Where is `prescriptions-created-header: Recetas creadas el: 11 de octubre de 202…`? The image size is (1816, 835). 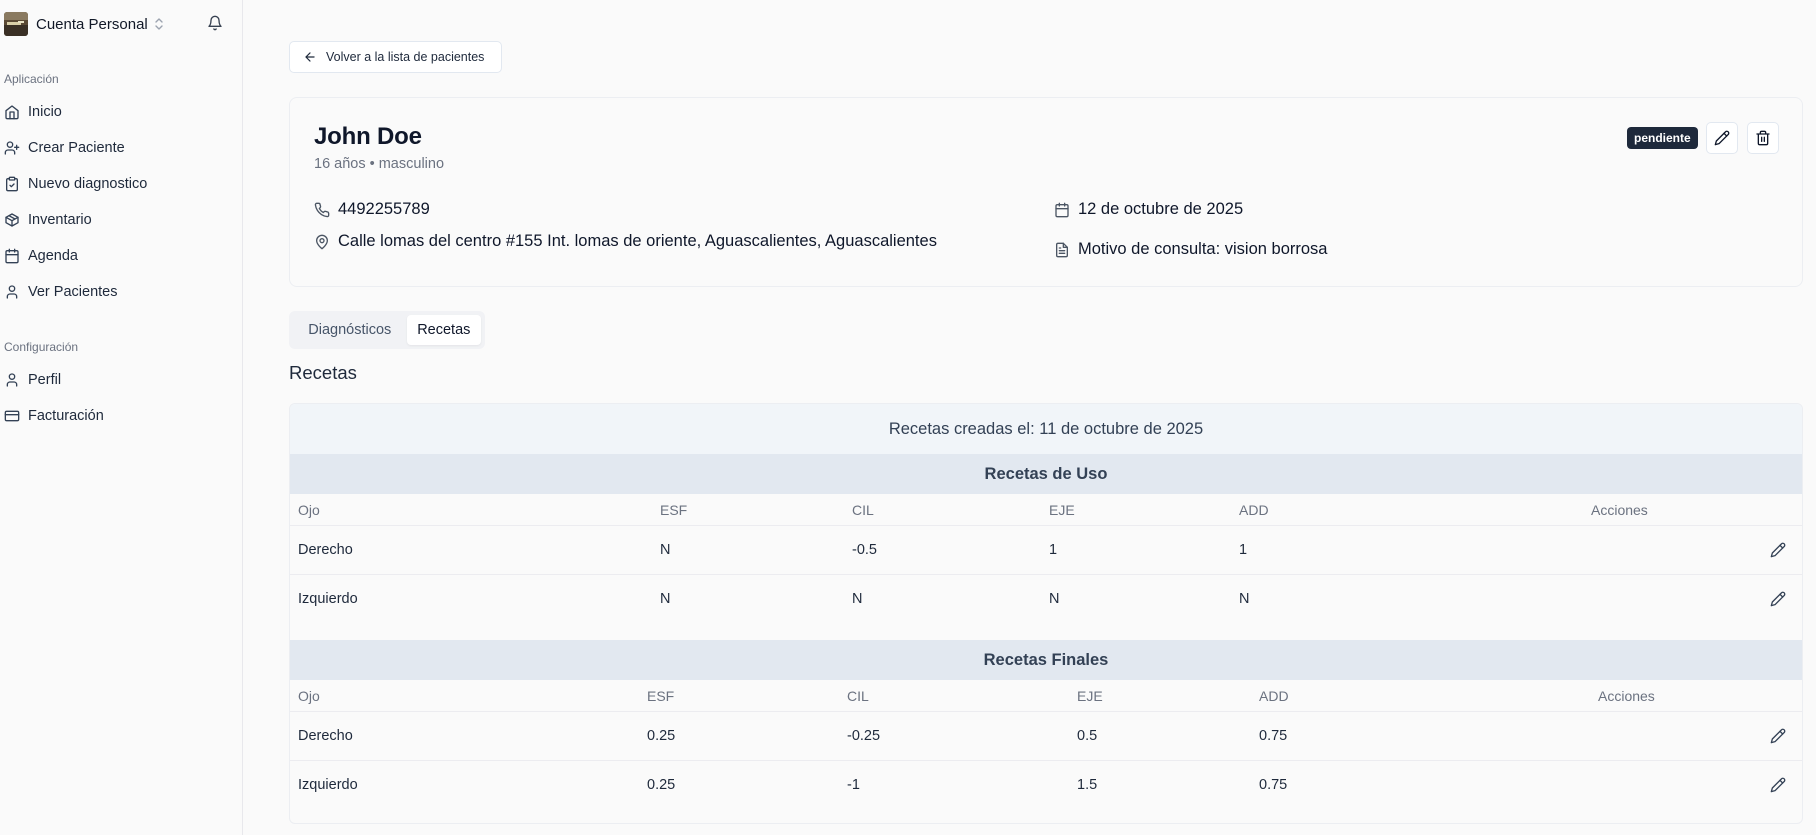 prescriptions-created-header: Recetas creadas el: 11 de octubre de 202… is located at coordinates (1046, 429).